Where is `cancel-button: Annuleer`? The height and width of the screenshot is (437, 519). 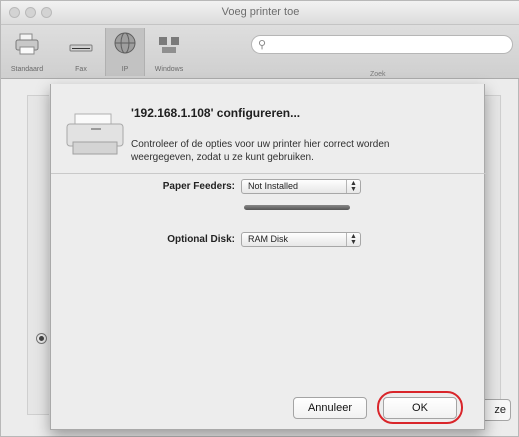 cancel-button: Annuleer is located at coordinates (330, 408).